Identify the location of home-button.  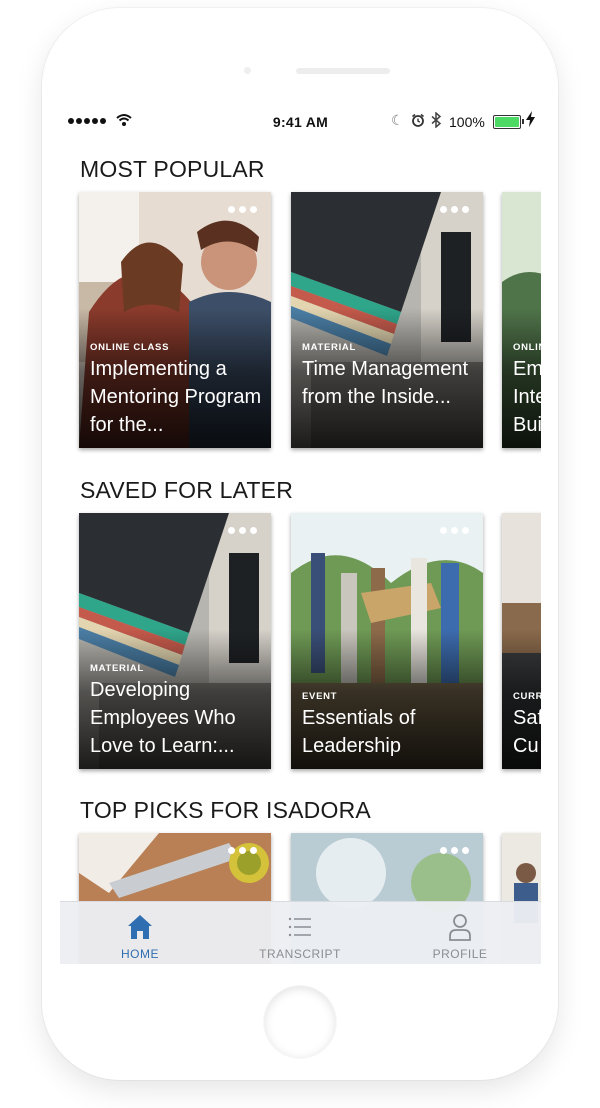
(300, 1022).